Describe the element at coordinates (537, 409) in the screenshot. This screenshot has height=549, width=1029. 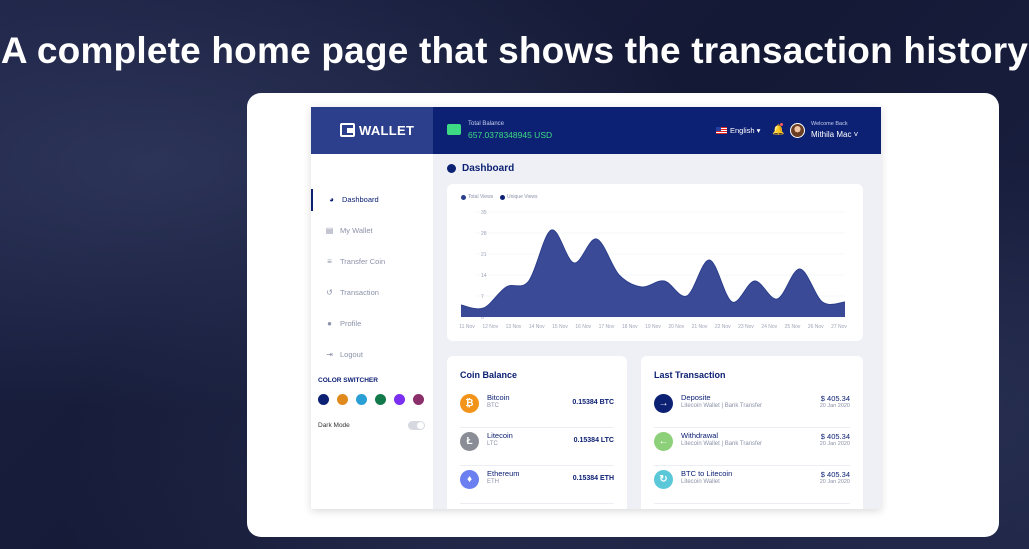
I see `coin-row: ₿ Bitcoin BTC 0.15384 BTC` at that location.